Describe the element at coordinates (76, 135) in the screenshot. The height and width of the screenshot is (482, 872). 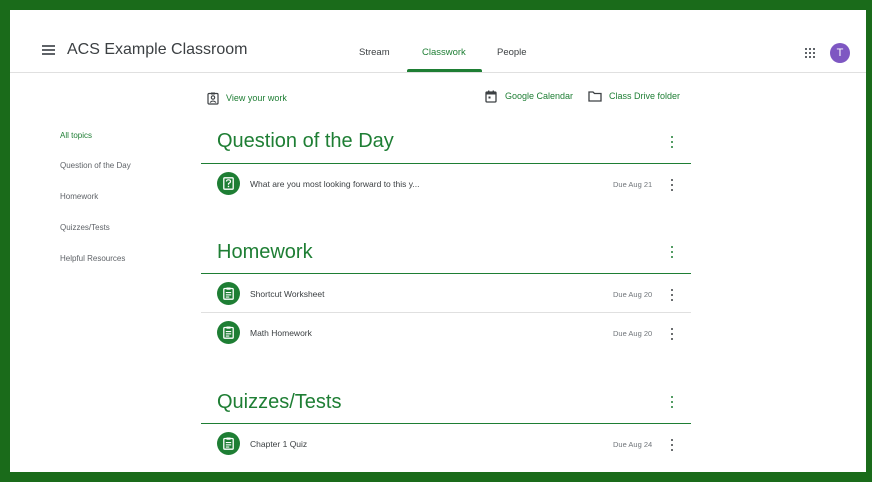
I see `sidebar-item-all-topics: All topics` at that location.